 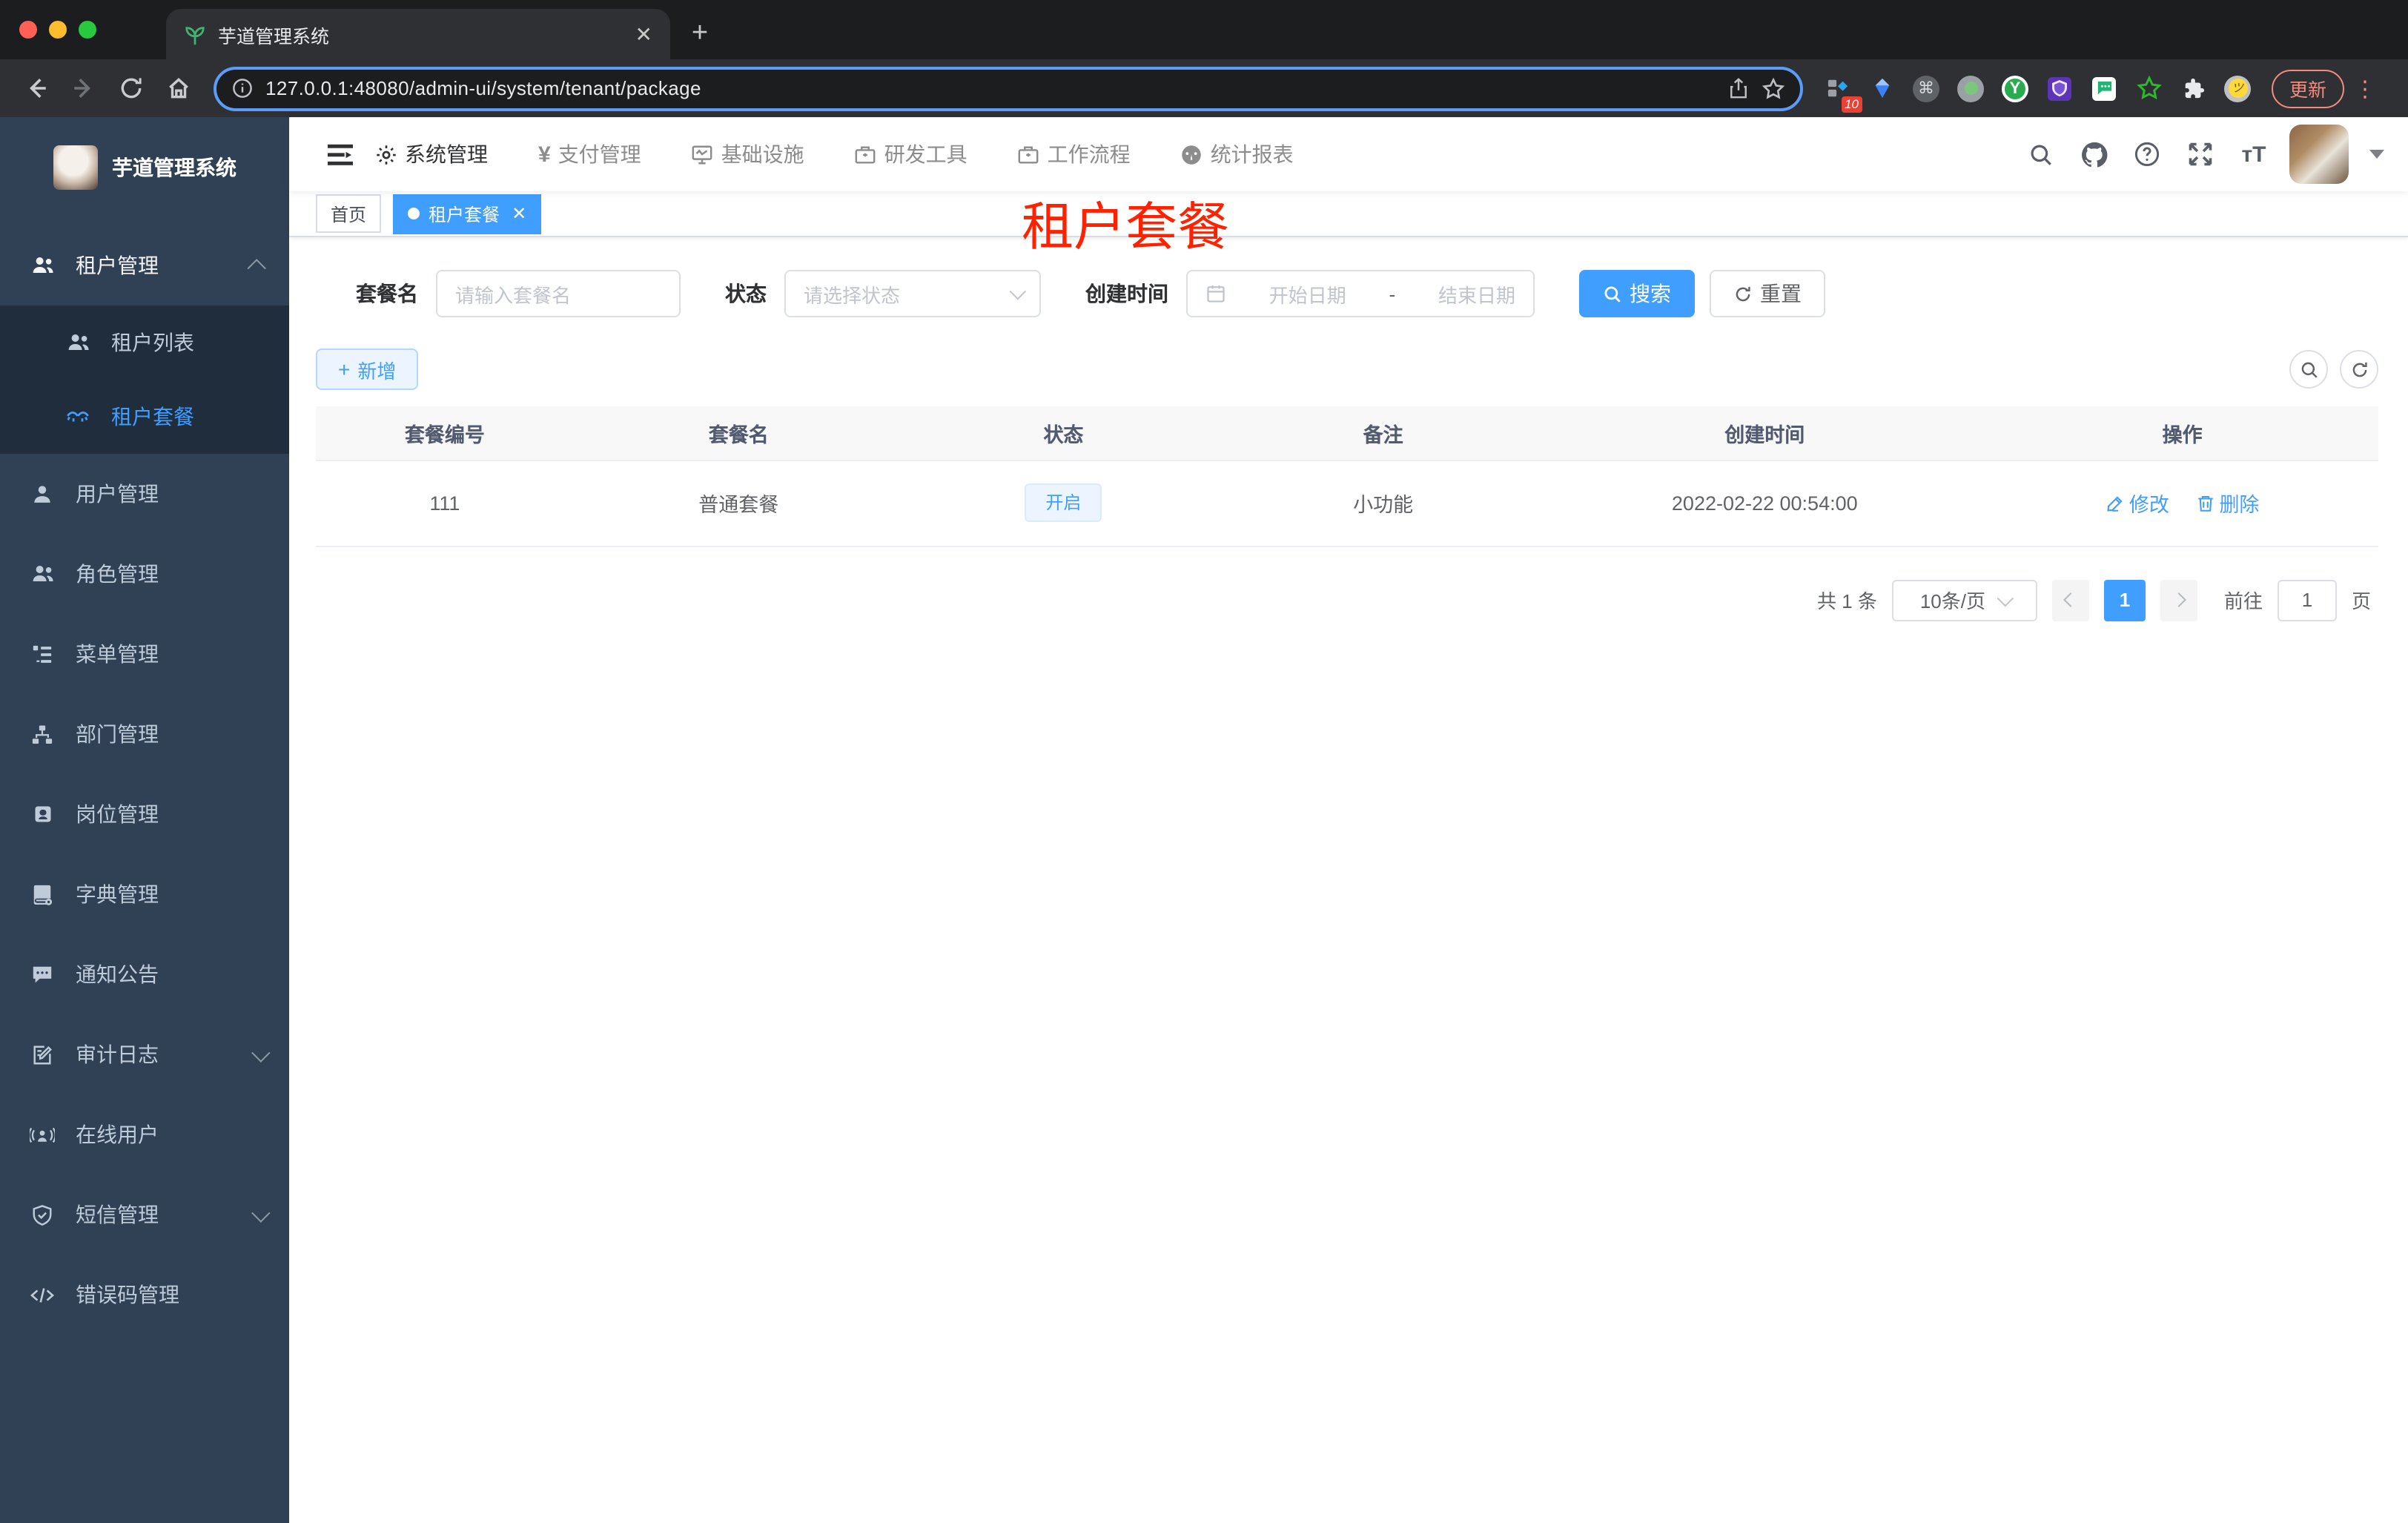 I want to click on tag-label: 租户套餐, so click(x=464, y=215).